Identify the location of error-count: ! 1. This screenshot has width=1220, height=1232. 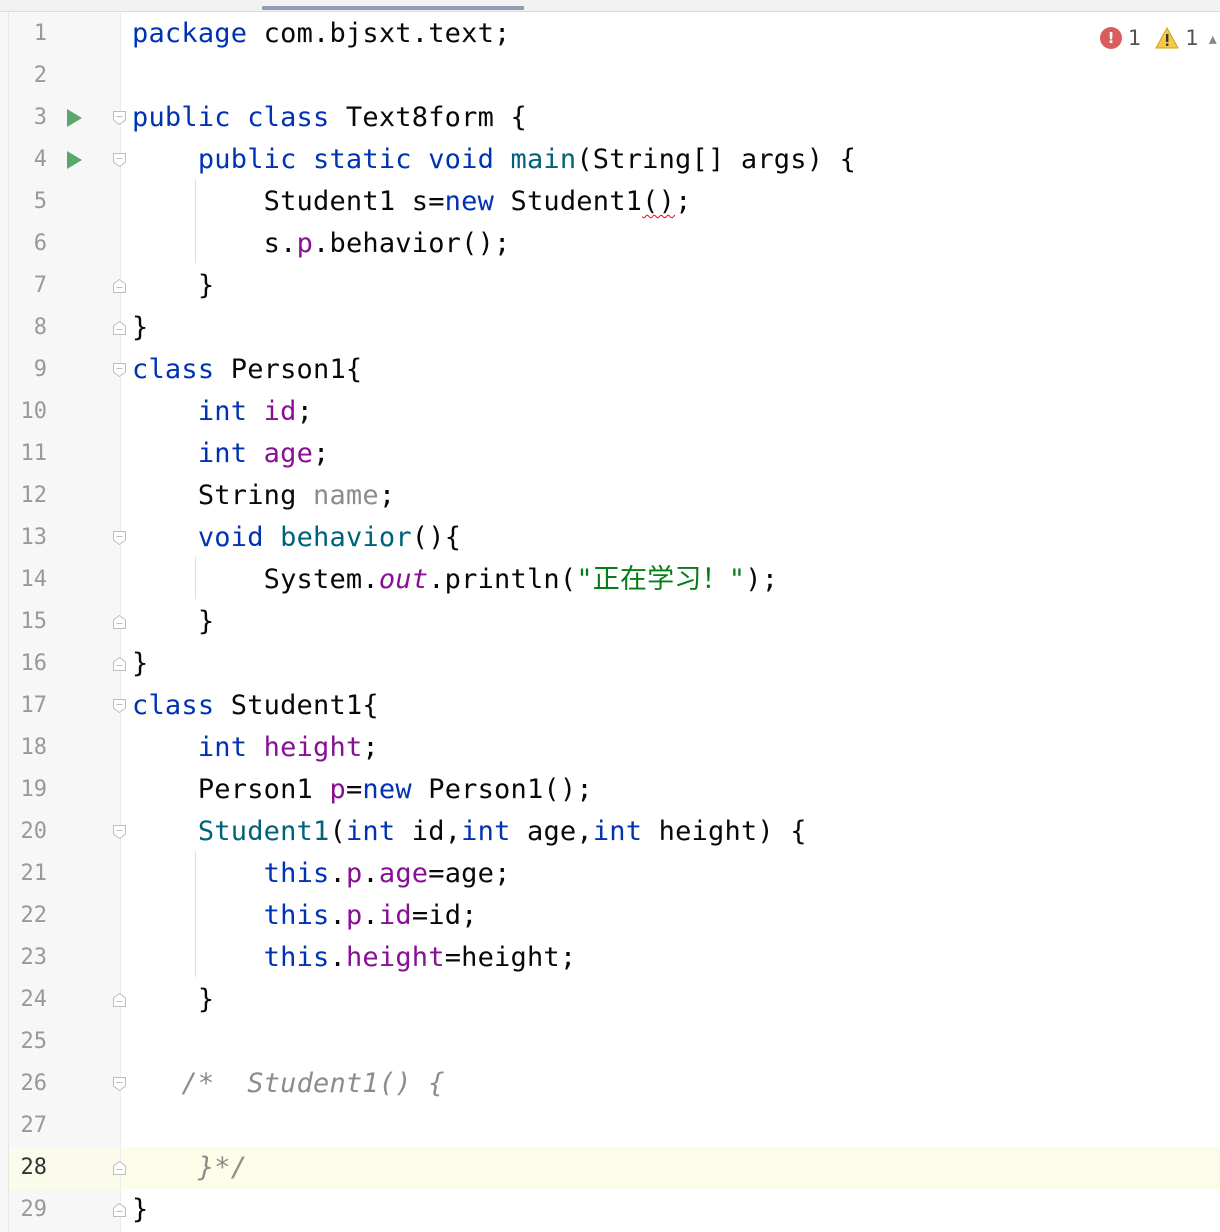
(1120, 38).